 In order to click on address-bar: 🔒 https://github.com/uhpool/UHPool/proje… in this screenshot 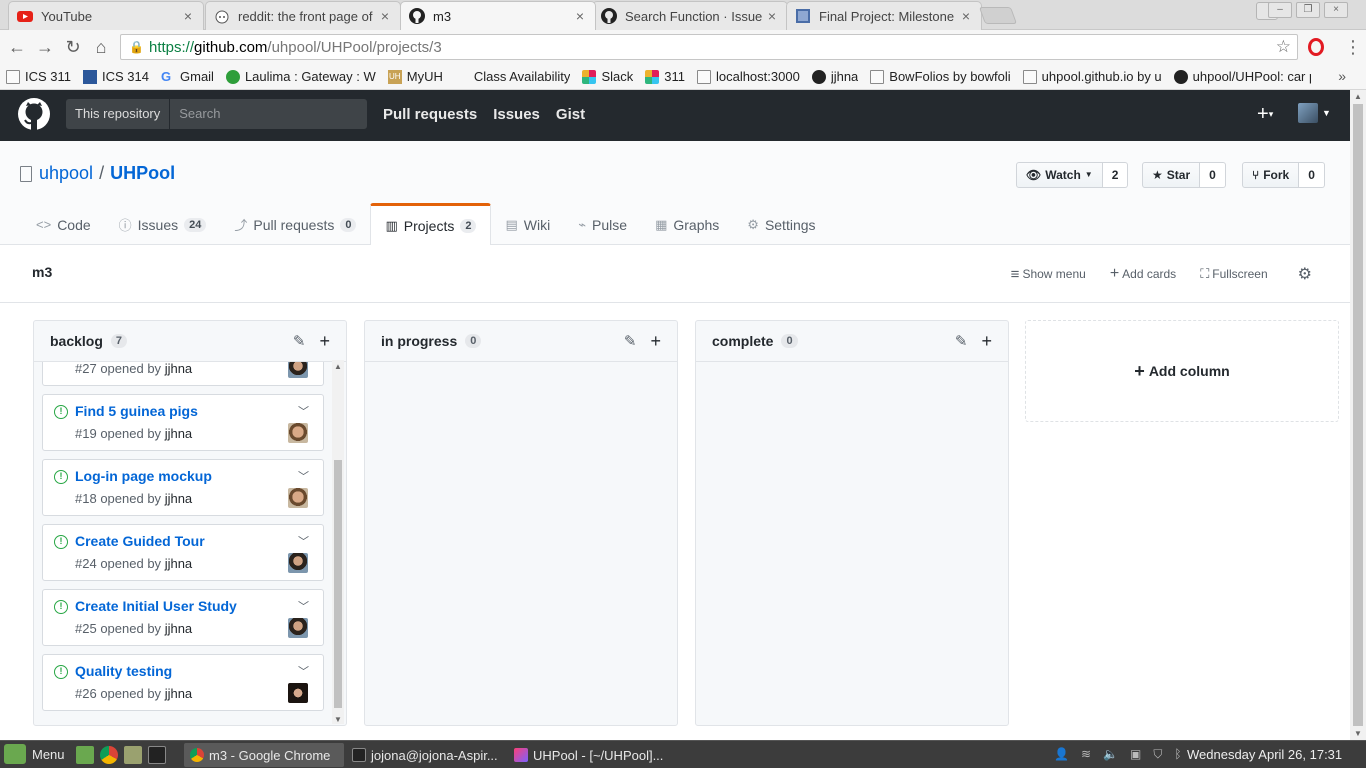, I will do `click(709, 47)`.